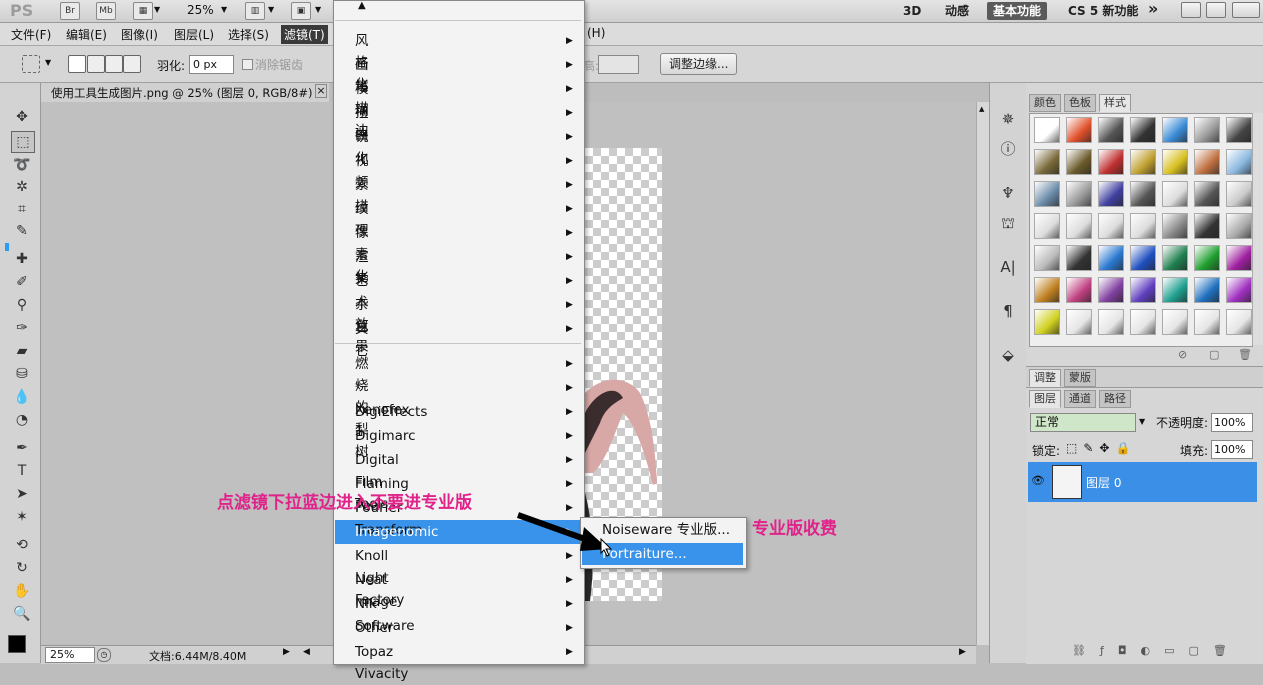 This screenshot has width=1263, height=685. I want to click on filter-menu-item: Imagenomic, so click(396, 532).